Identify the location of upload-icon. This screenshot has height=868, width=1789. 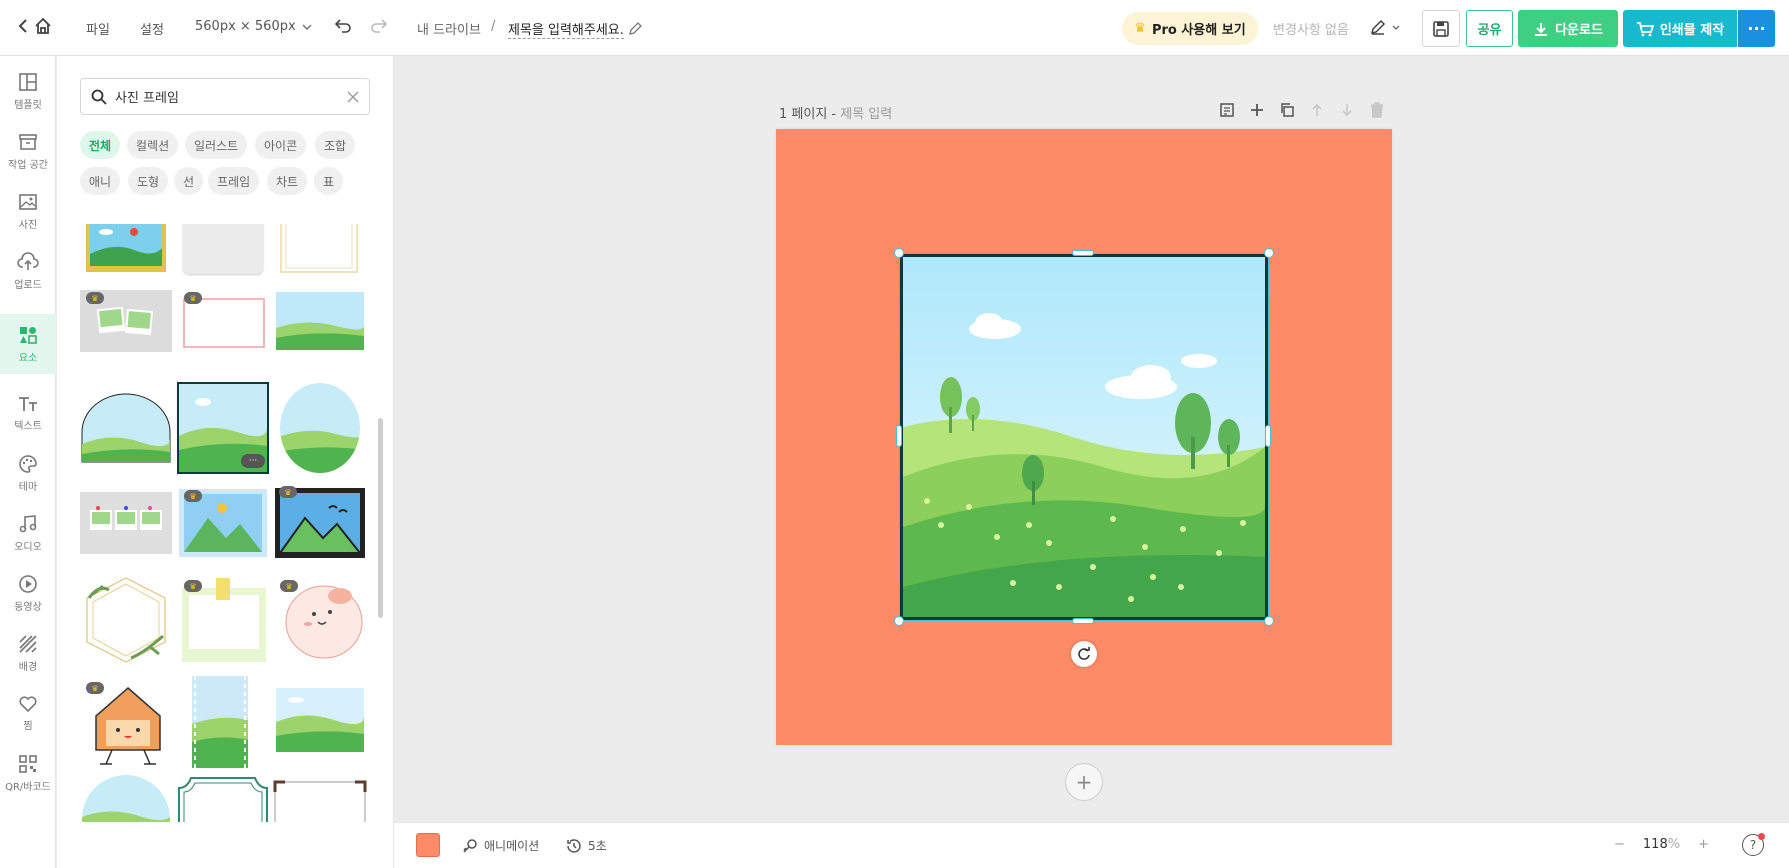
(28, 260).